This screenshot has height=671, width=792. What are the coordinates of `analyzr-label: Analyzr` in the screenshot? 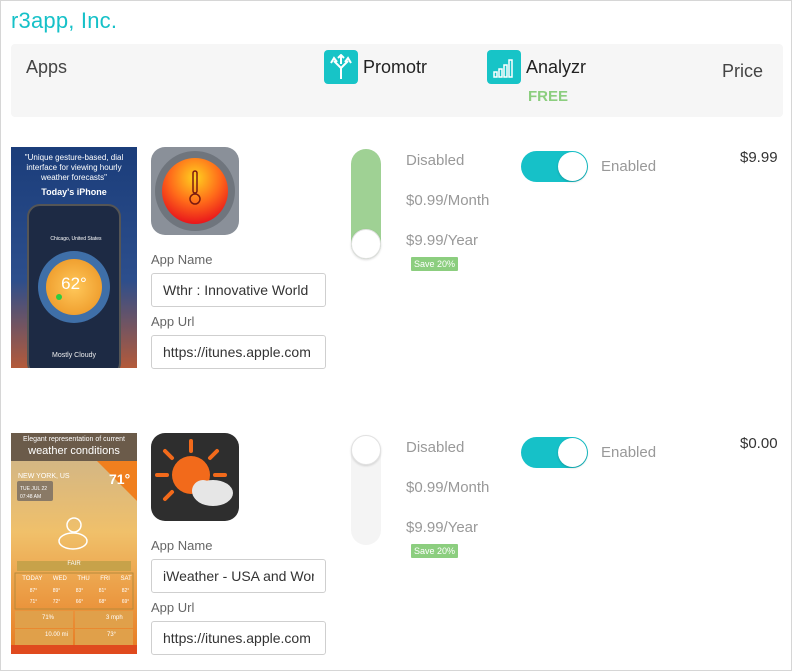 It's located at (556, 66).